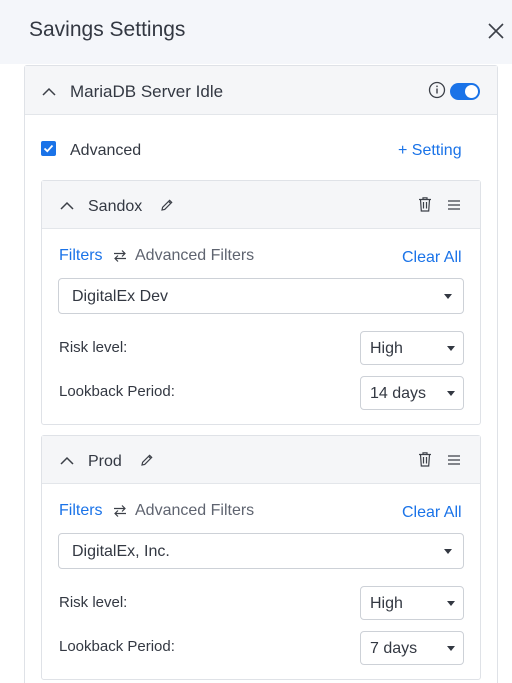 The height and width of the screenshot is (683, 512). What do you see at coordinates (398, 393) in the screenshot?
I see `lookback-period-value: 14 days` at bounding box center [398, 393].